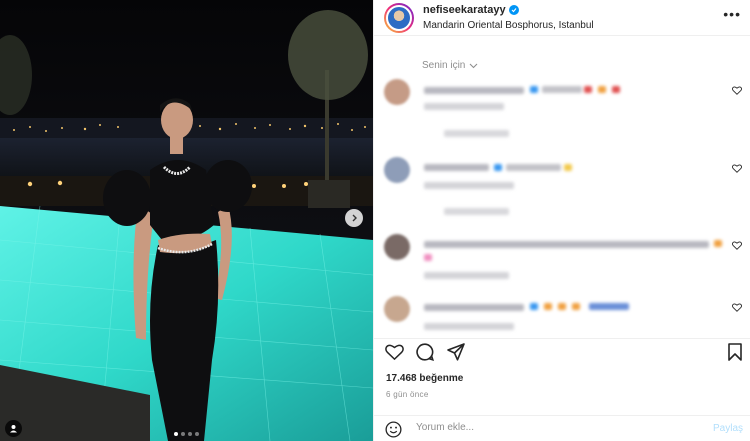 Image resolution: width=750 pixels, height=441 pixels. I want to click on comment-sort-dropdown: Senin için, so click(450, 65).